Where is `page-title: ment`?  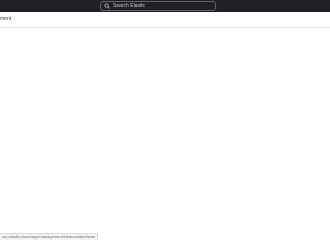 page-title: ment is located at coordinates (6, 19).